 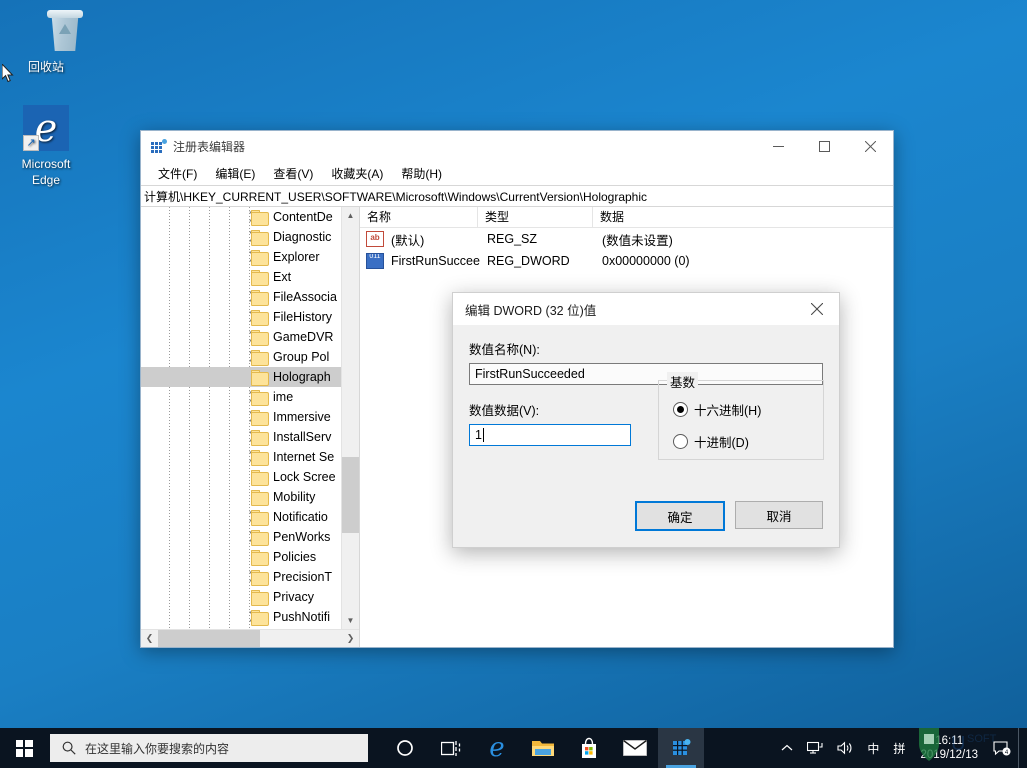 I want to click on menu-file: 文件(F), so click(x=177, y=174).